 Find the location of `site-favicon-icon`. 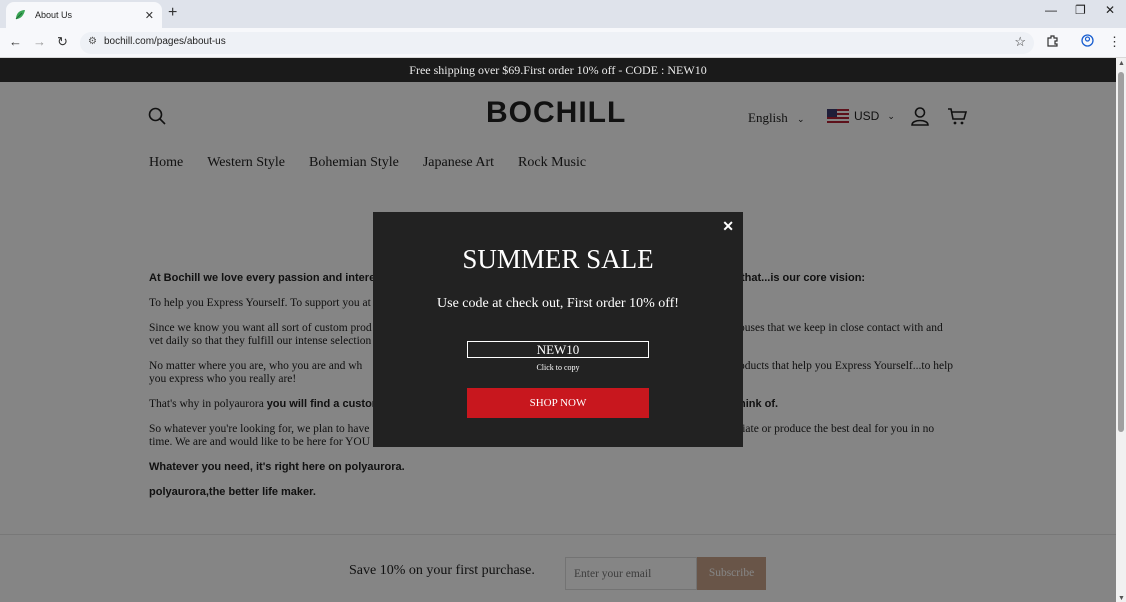

site-favicon-icon is located at coordinates (20, 15).